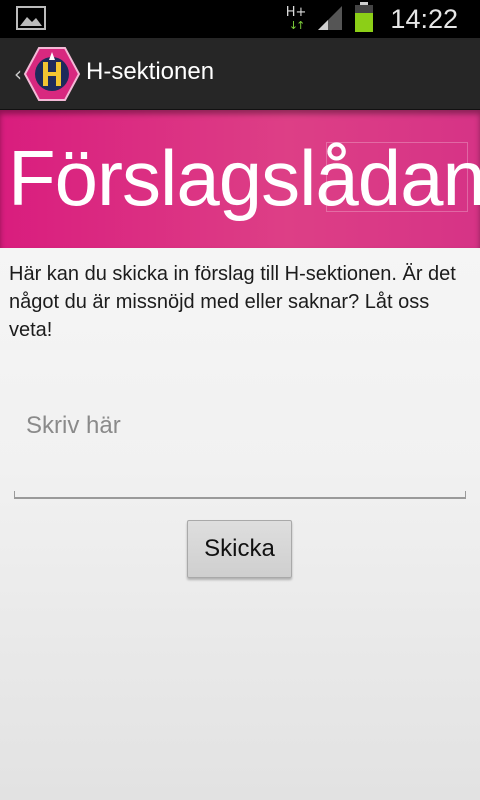  What do you see at coordinates (239, 549) in the screenshot?
I see `send-button: Skicka` at bounding box center [239, 549].